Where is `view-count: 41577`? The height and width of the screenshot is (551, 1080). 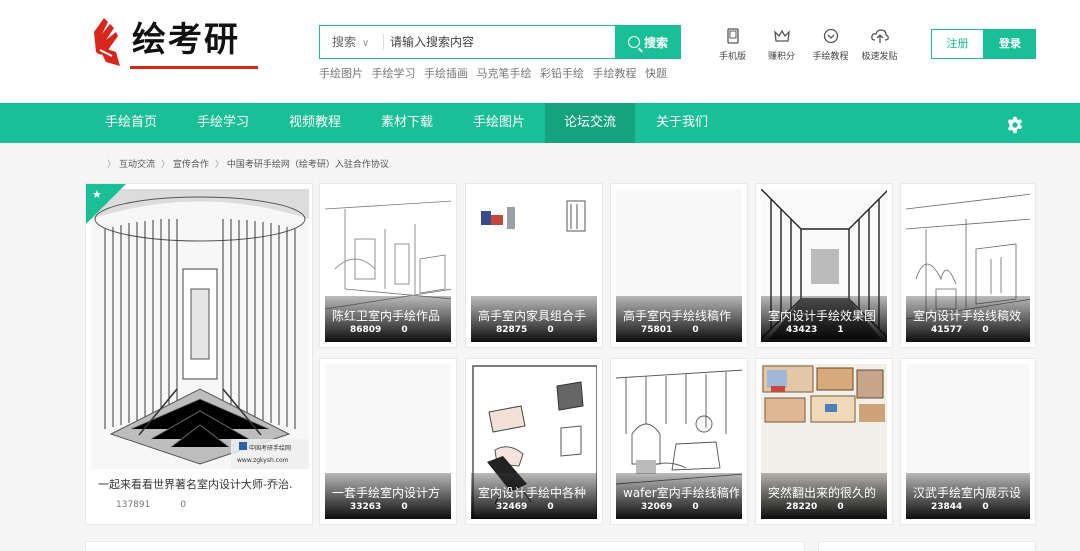
view-count: 41577 is located at coordinates (947, 330).